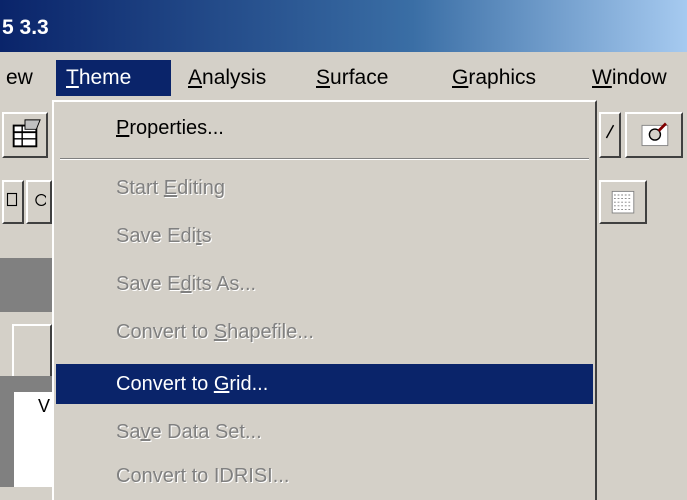 This screenshot has width=687, height=500. Describe the element at coordinates (32, 351) in the screenshot. I see `view-tool-button` at that location.